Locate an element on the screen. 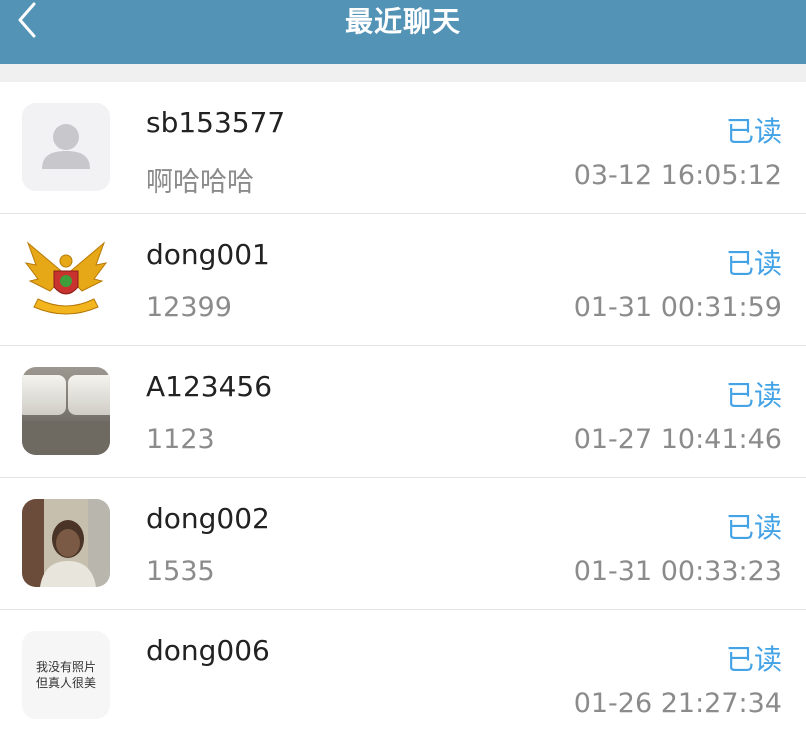 The height and width of the screenshot is (750, 806). eagle-emblem-image is located at coordinates (66, 279).